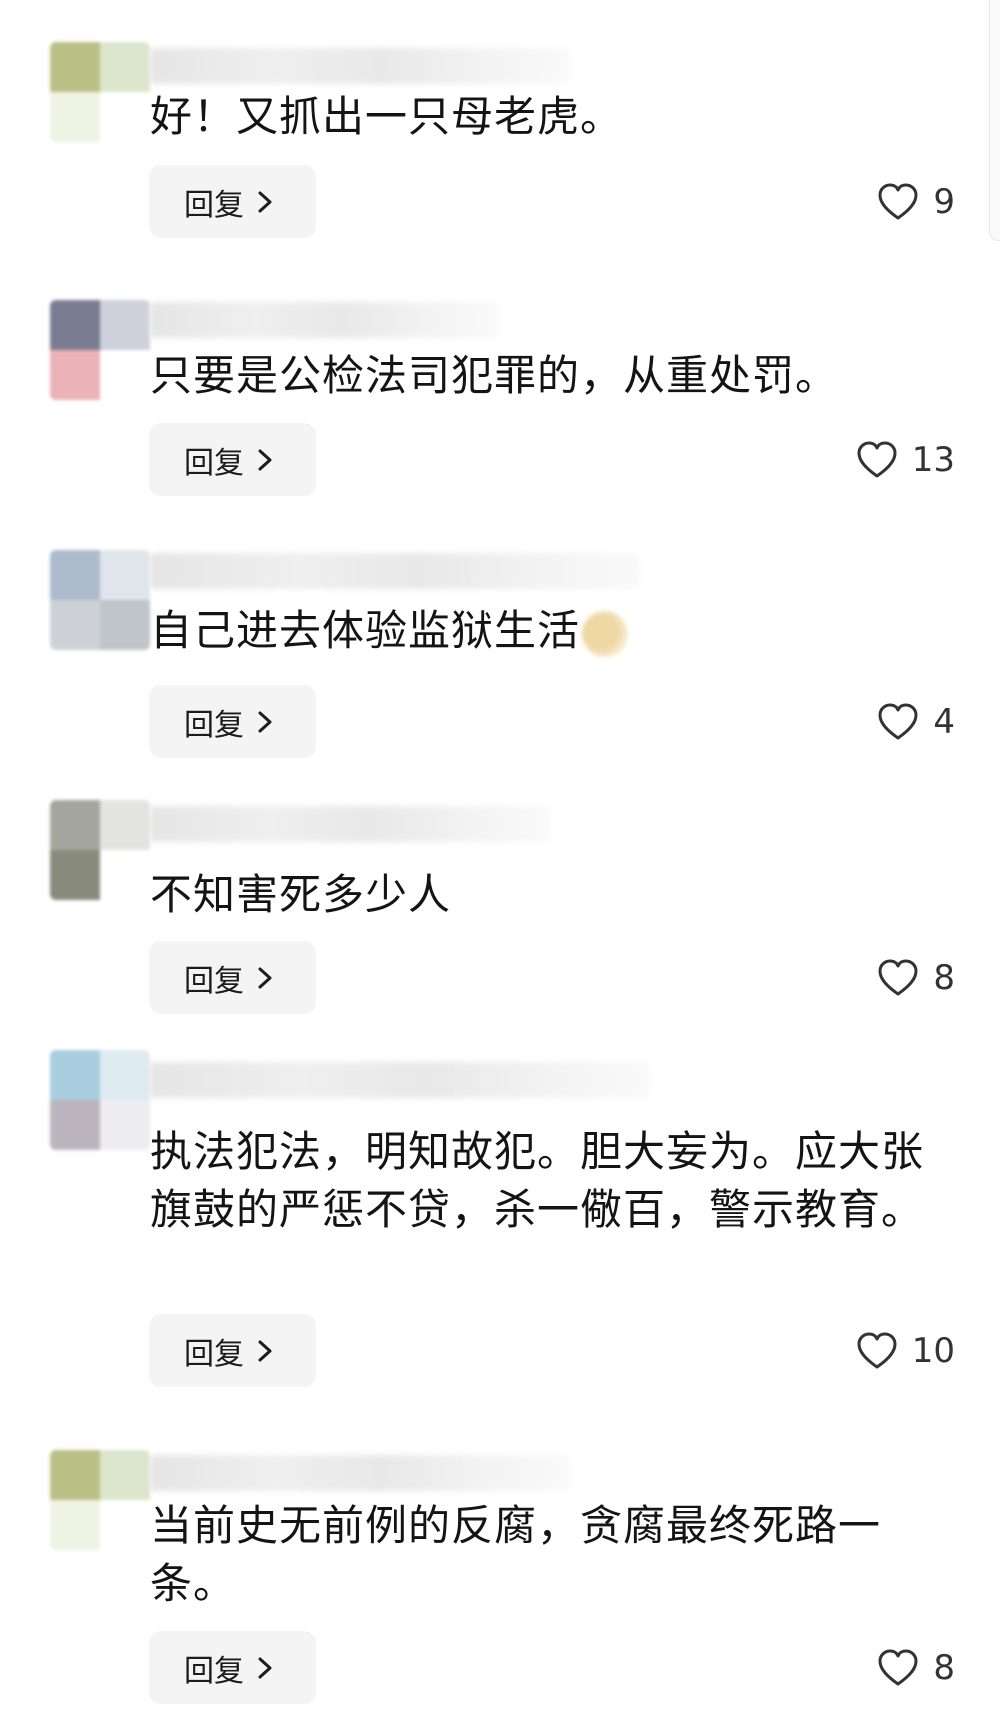  What do you see at coordinates (494, 375) in the screenshot?
I see `comment-text: 只要是公检法司犯罪的，从重处罚。` at bounding box center [494, 375].